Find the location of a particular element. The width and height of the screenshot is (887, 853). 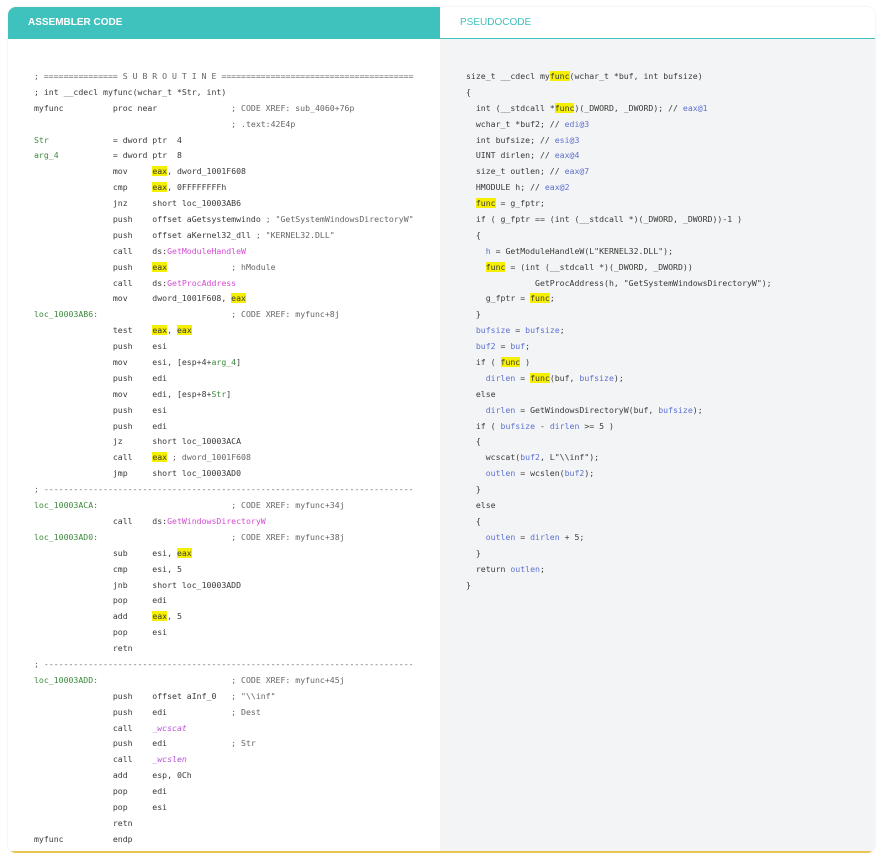

assembler-line: Str = dword ptr 4 is located at coordinates (224, 141).